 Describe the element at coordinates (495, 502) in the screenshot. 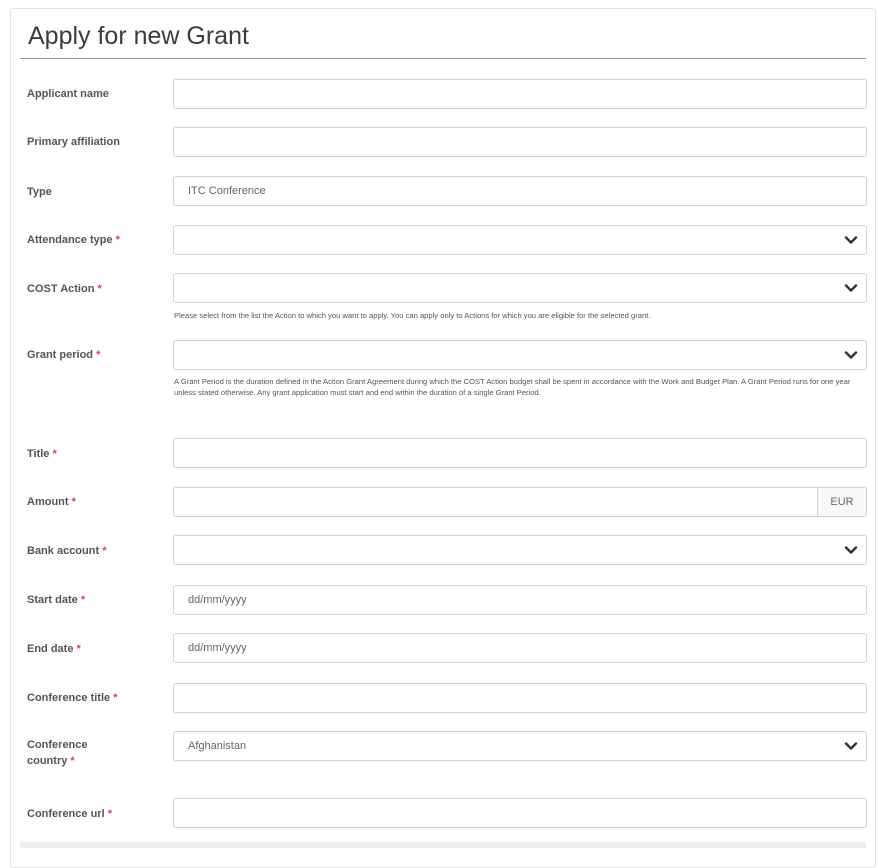

I see `amount-field` at that location.